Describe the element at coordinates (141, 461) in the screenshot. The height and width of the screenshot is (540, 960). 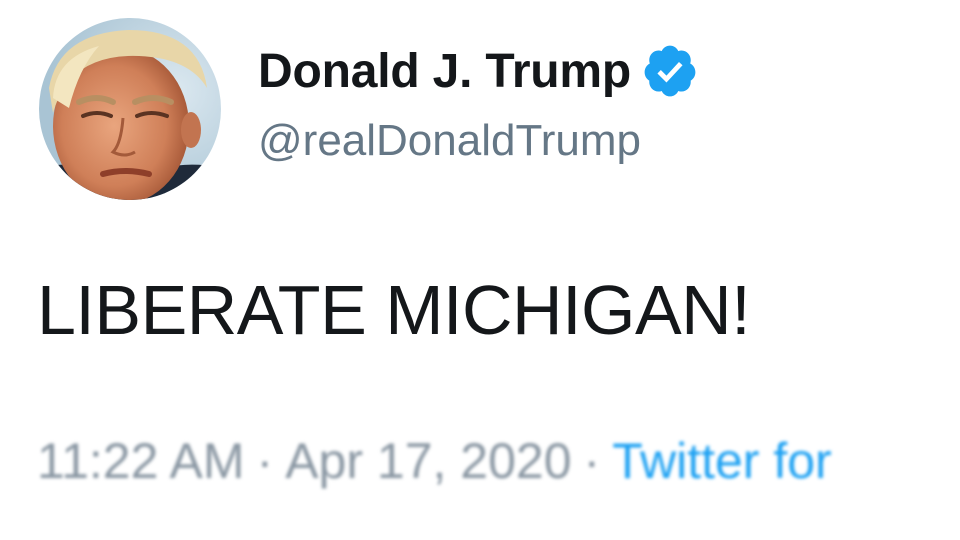
I see `tweet-time: 11:22 AM` at that location.